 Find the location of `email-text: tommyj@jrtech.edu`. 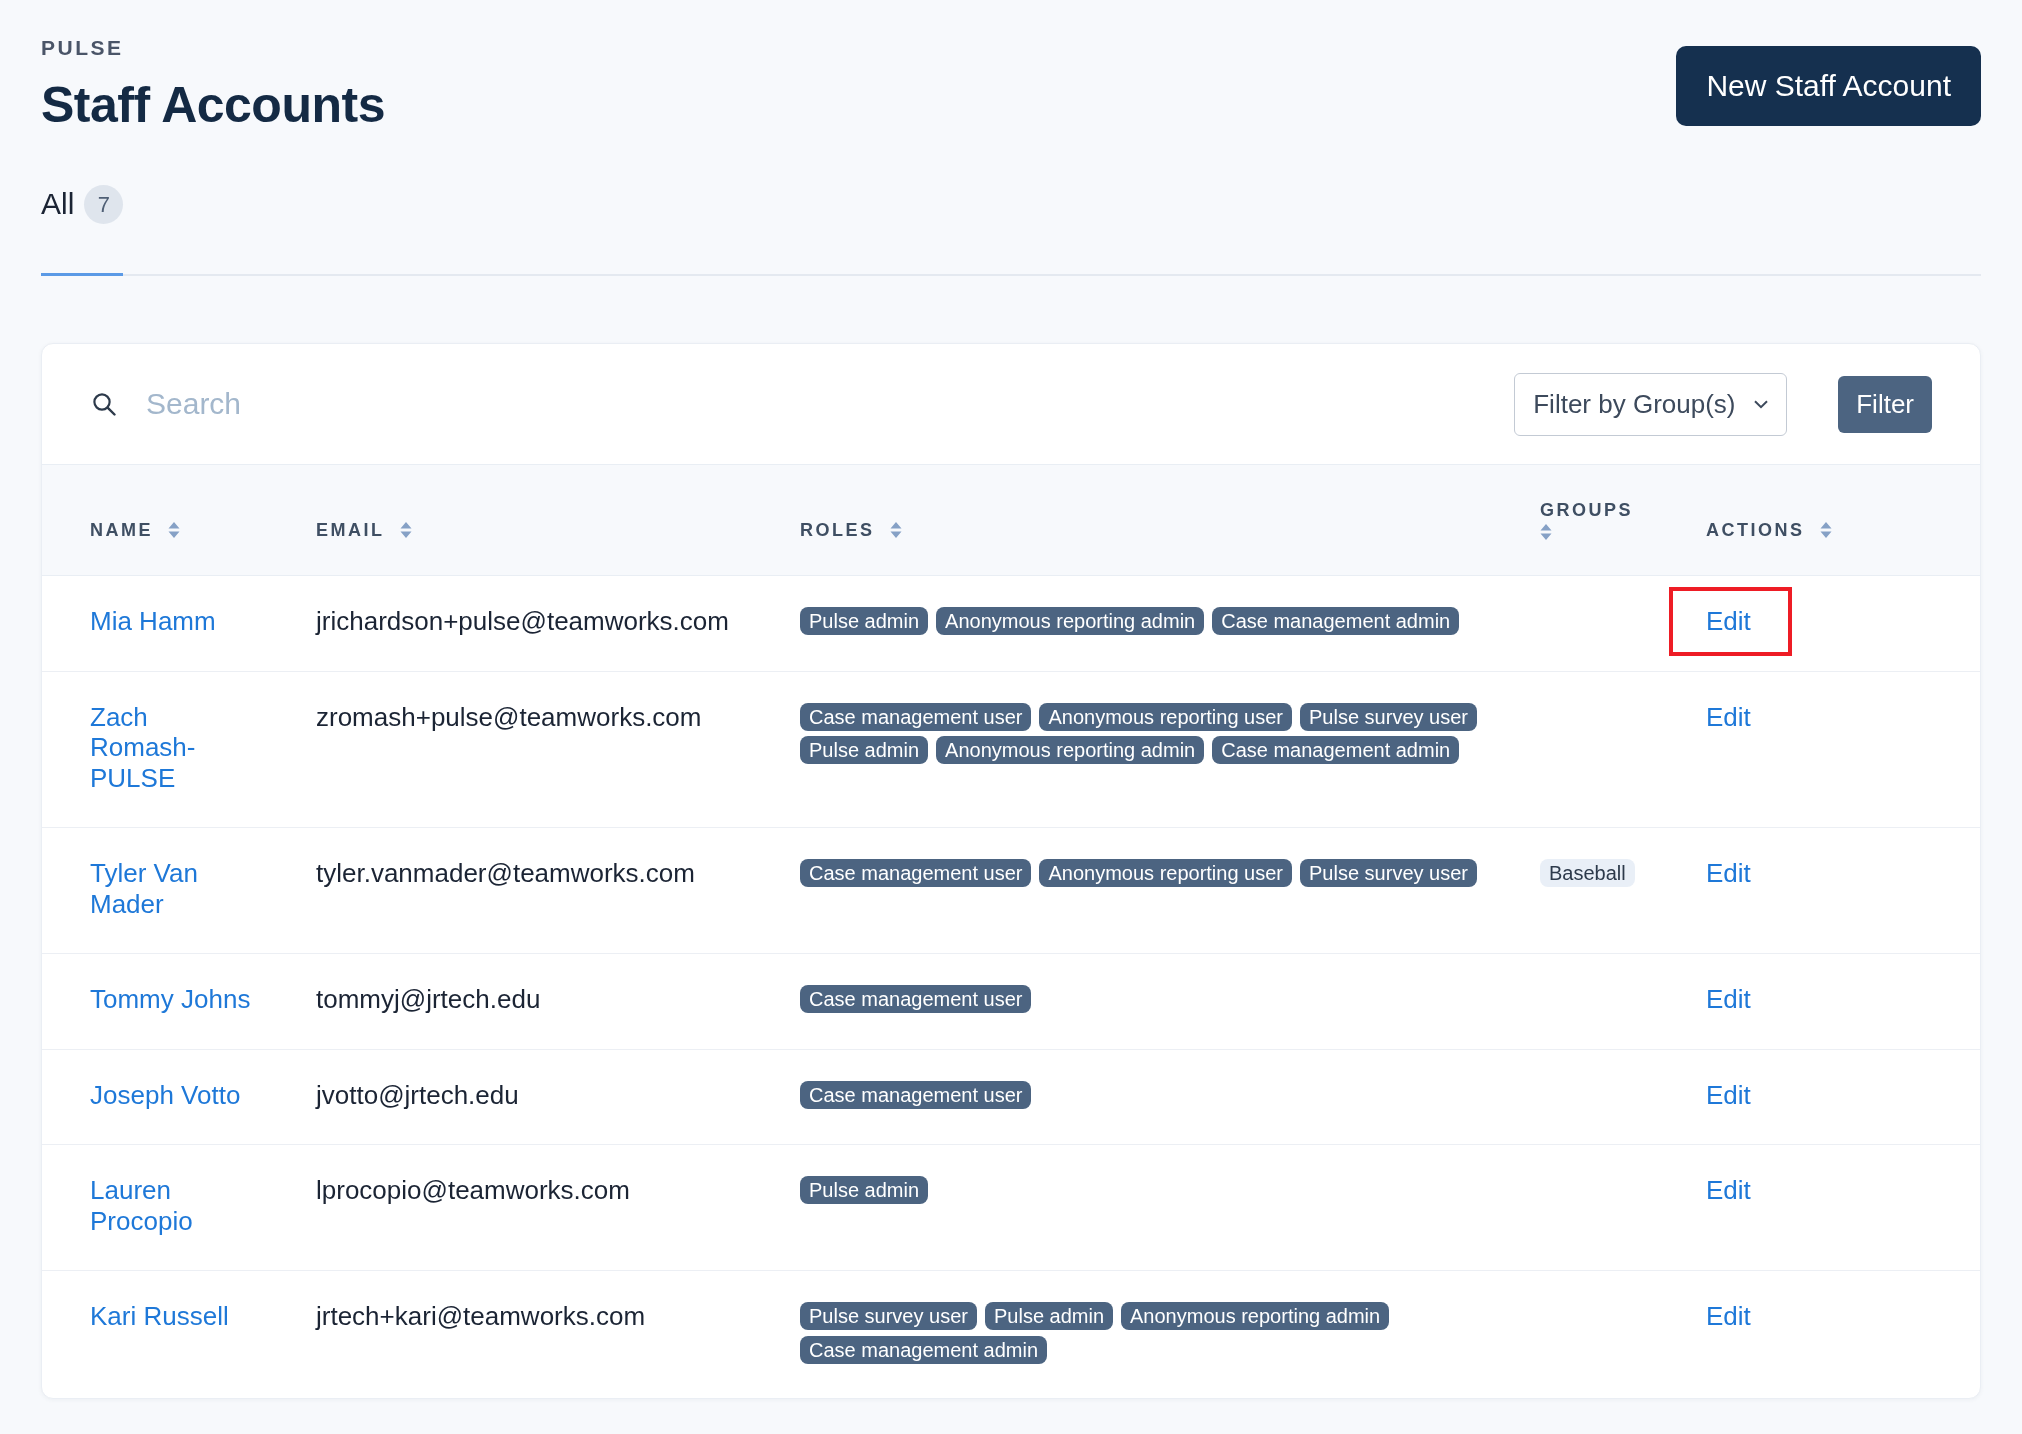

email-text: tommyj@jrtech.edu is located at coordinates (428, 999).